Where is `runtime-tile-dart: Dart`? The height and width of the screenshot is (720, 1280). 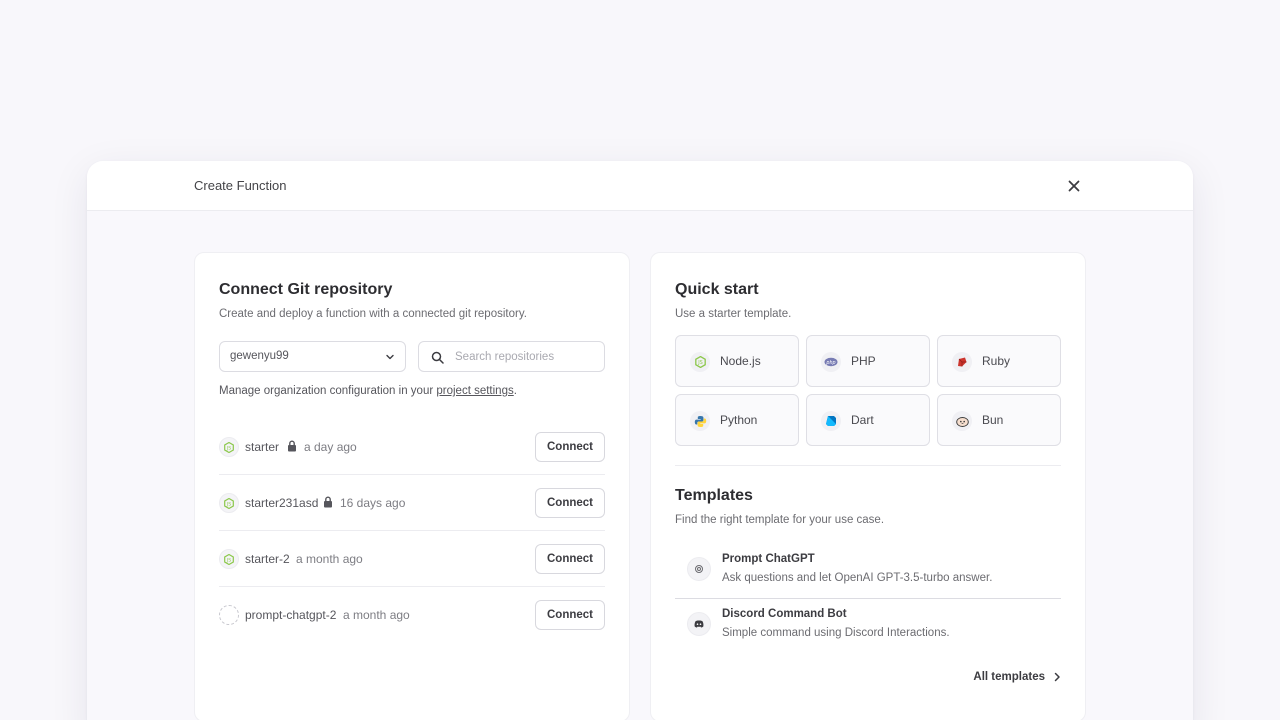
runtime-tile-dart: Dart is located at coordinates (868, 420).